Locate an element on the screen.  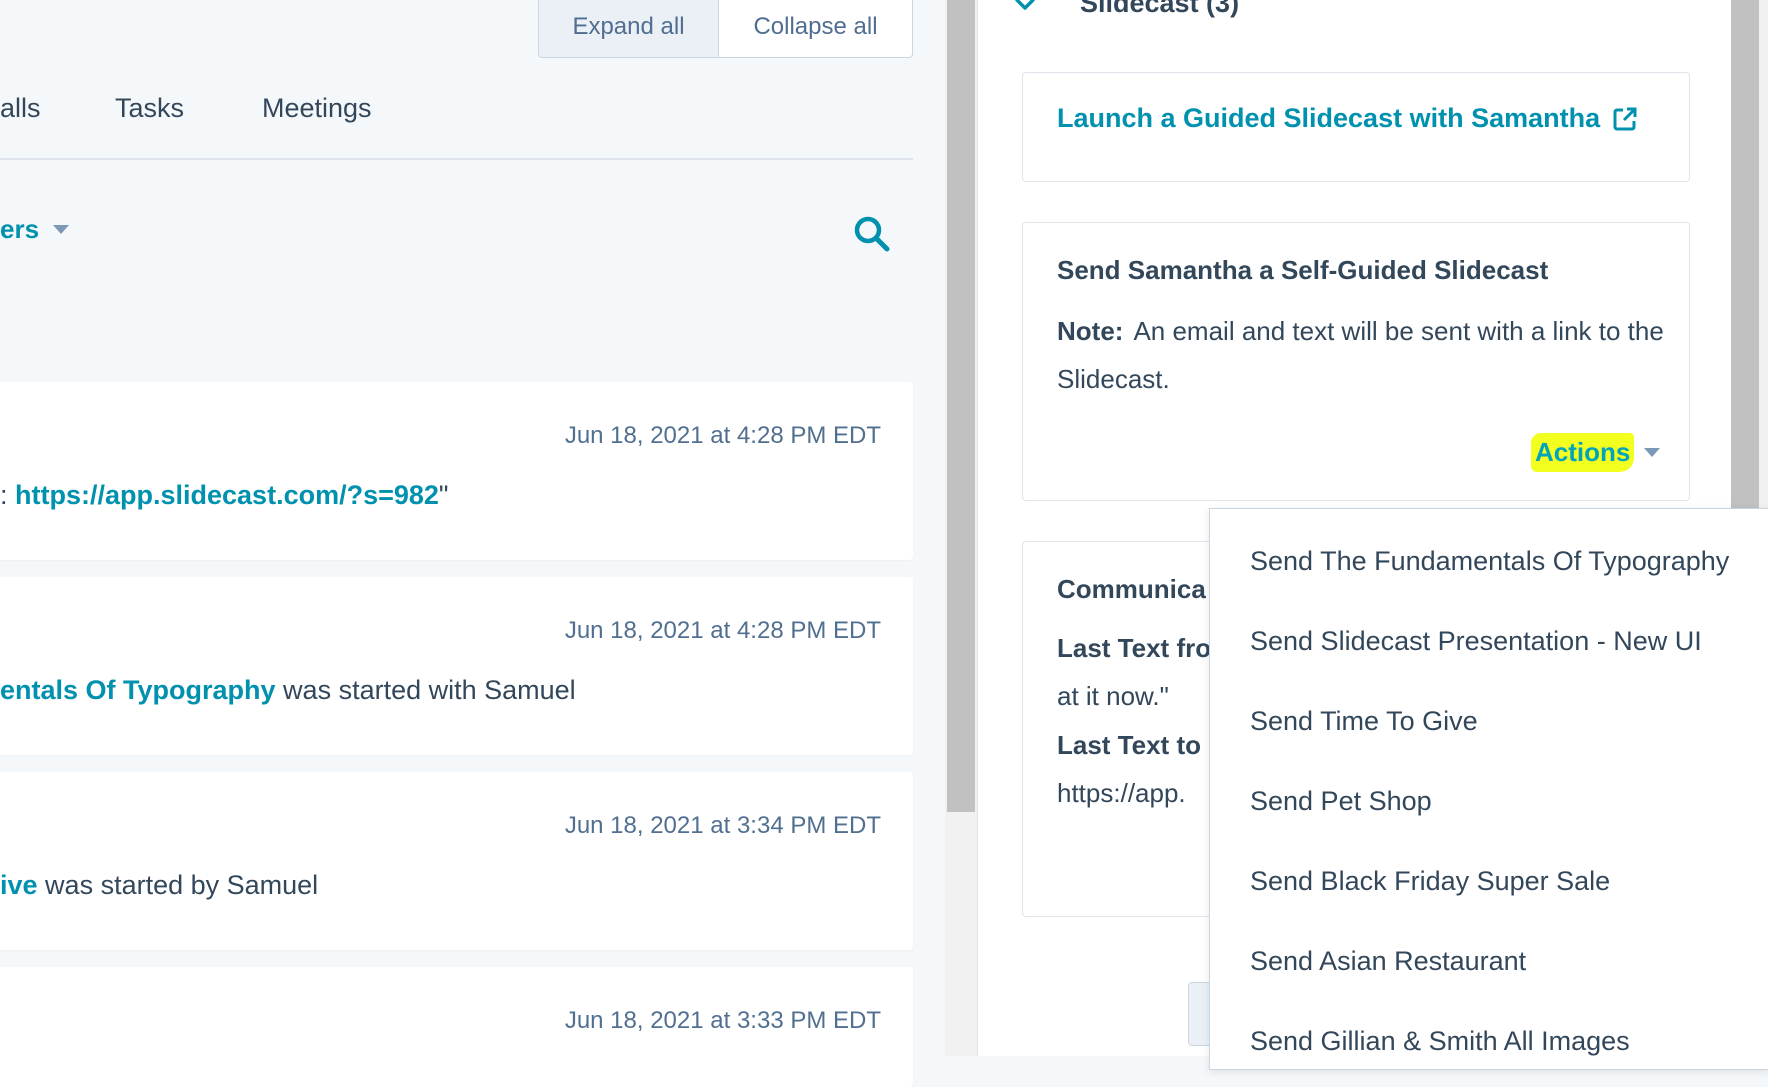
external-link-icon is located at coordinates (1625, 118).